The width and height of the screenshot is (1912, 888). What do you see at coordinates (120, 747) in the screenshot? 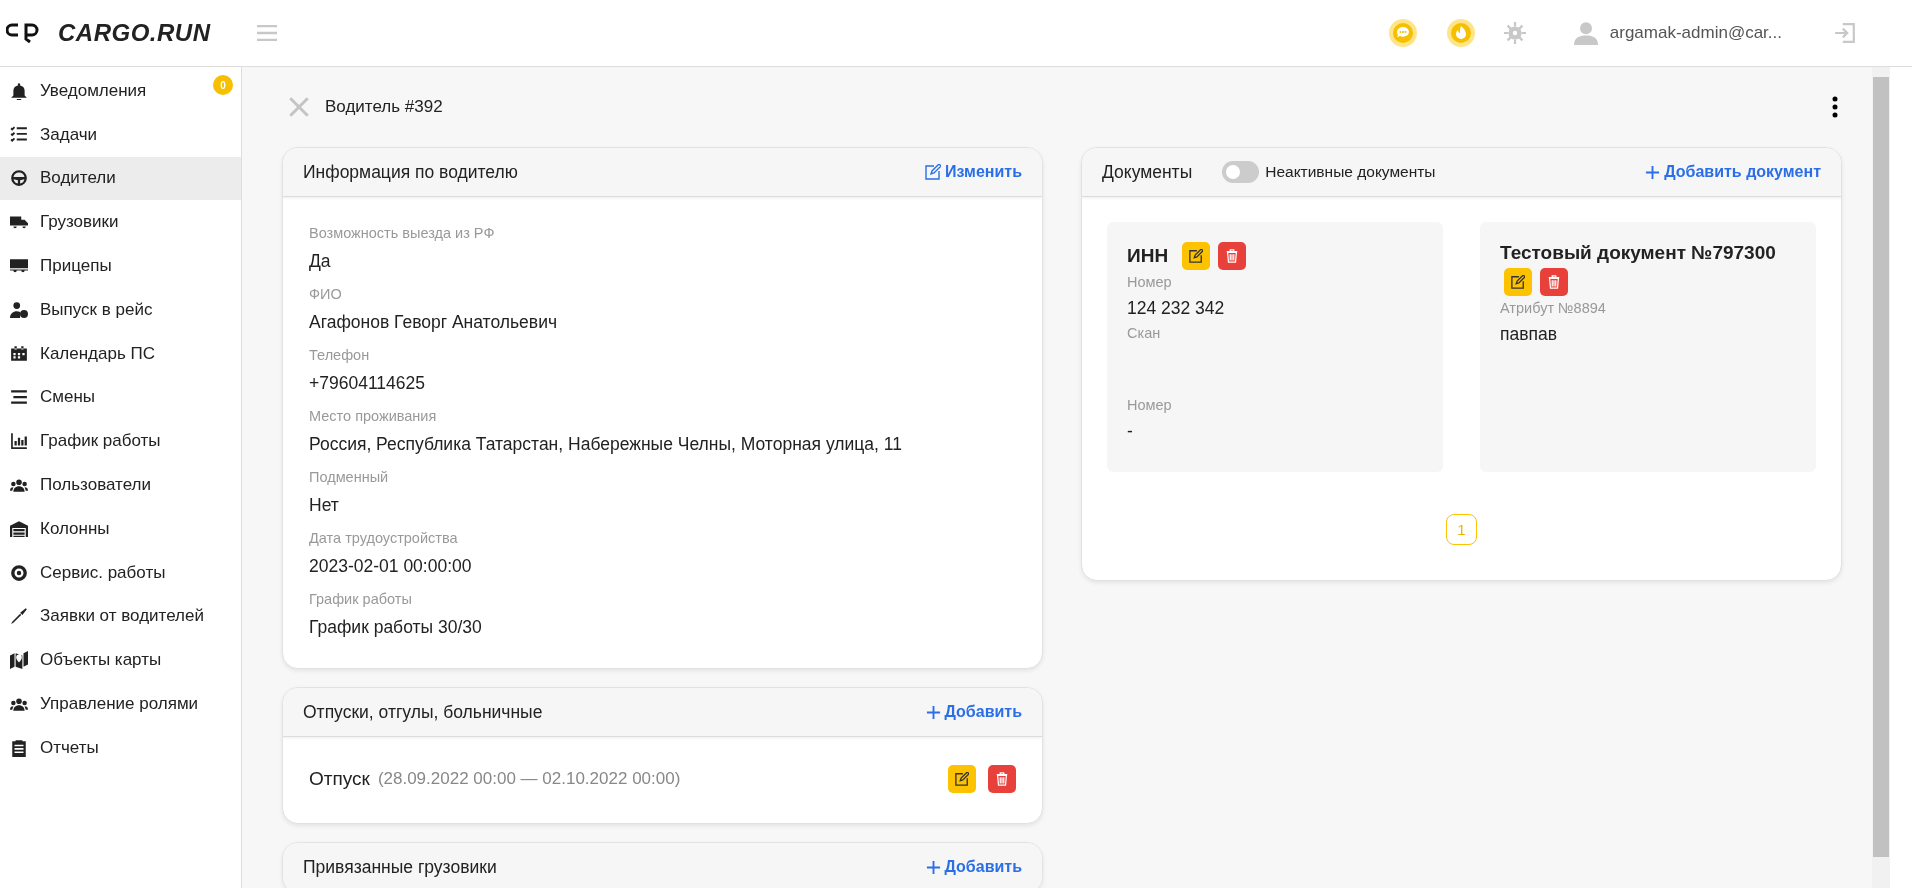
I see `sidebar-item: Отчеты` at bounding box center [120, 747].